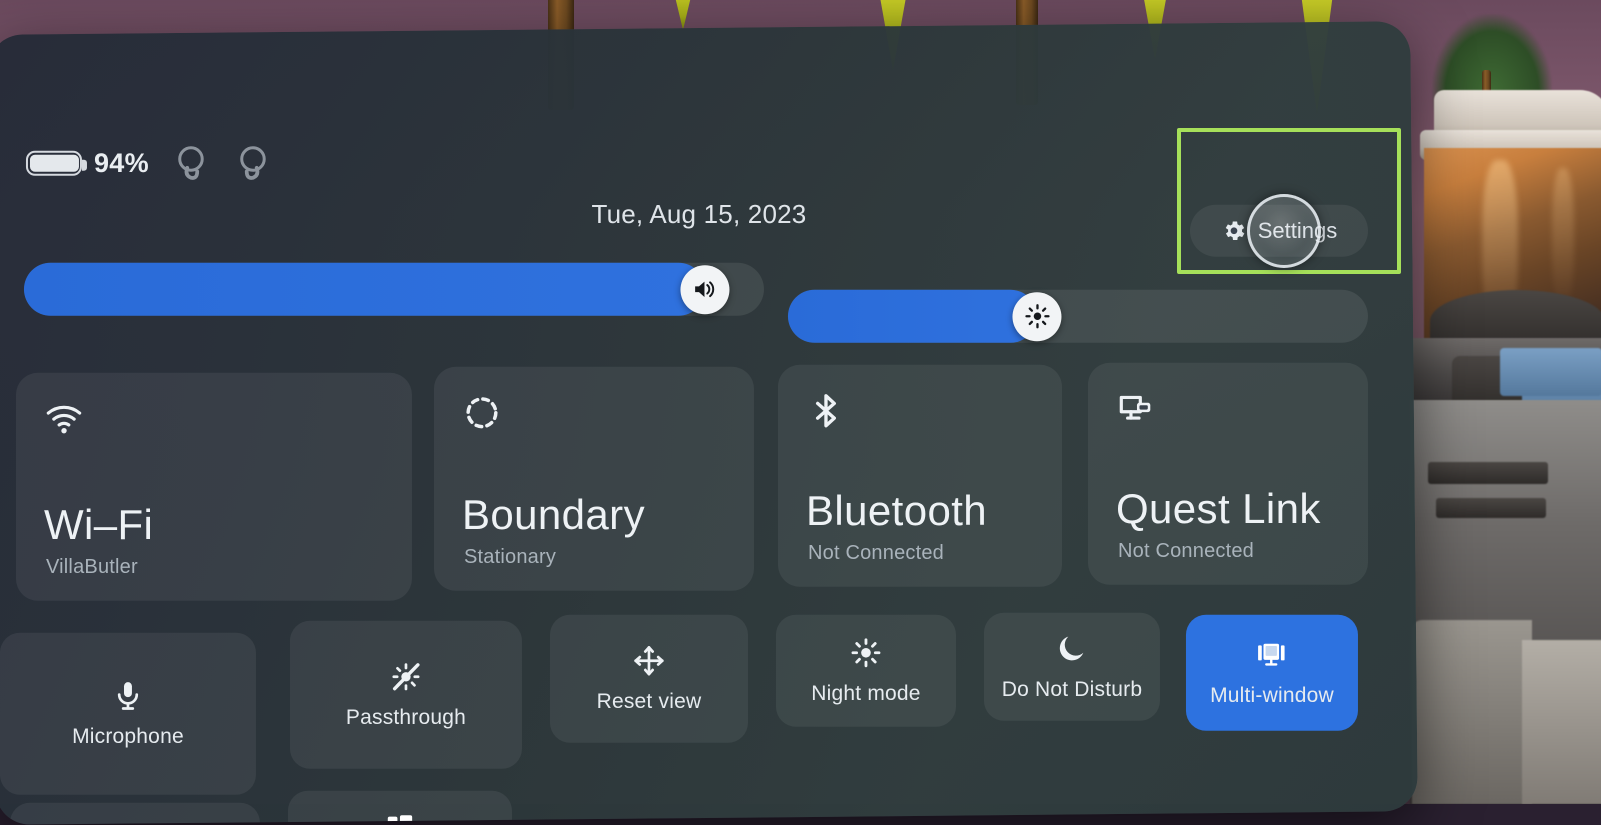 The height and width of the screenshot is (825, 1601). What do you see at coordinates (406, 695) in the screenshot?
I see `button-passthrough: Passthrough` at bounding box center [406, 695].